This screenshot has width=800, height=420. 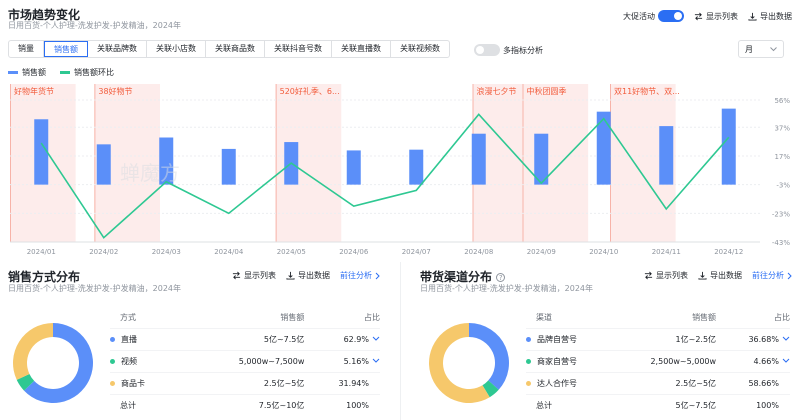 What do you see at coordinates (87, 72) in the screenshot?
I see `legend-line: 销售额环比` at bounding box center [87, 72].